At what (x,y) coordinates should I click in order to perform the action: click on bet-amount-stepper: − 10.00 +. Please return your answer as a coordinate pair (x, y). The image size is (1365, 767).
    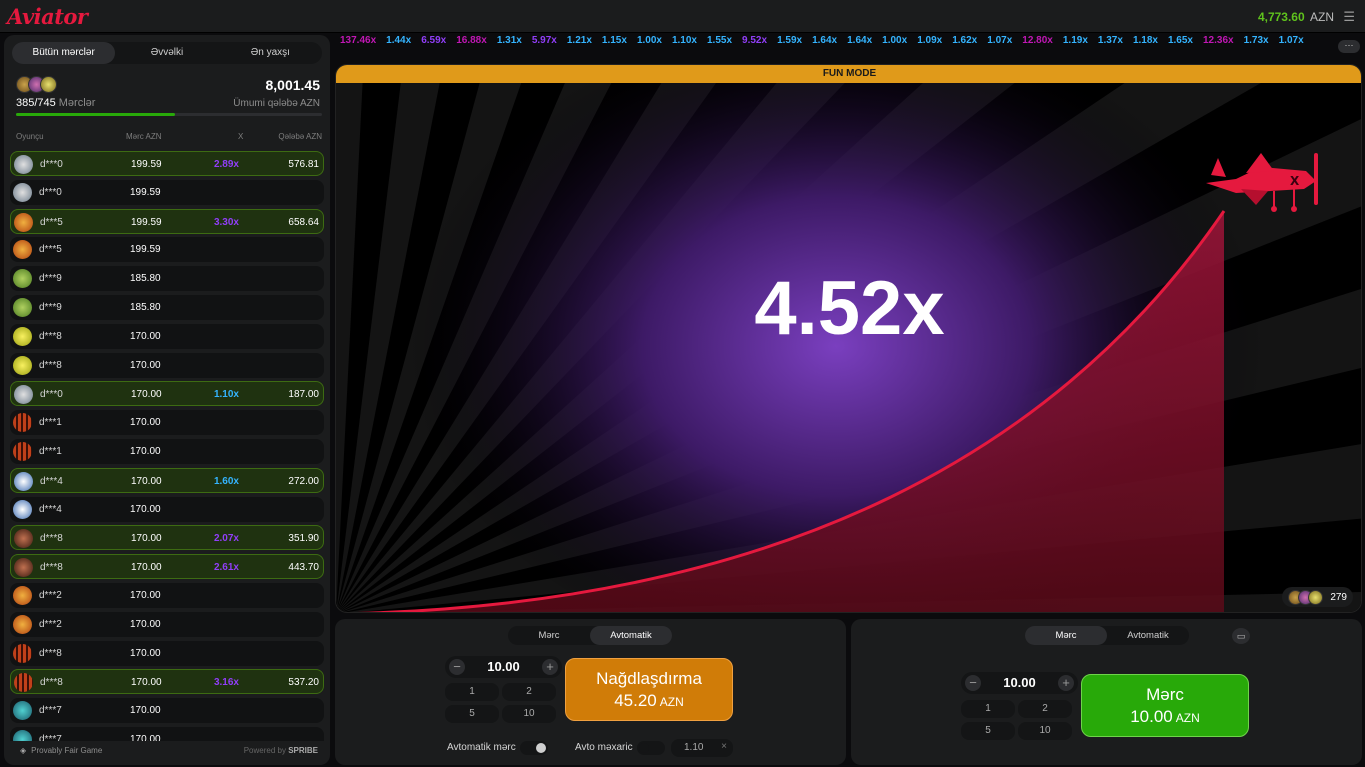
    Looking at the image, I should click on (503, 667).